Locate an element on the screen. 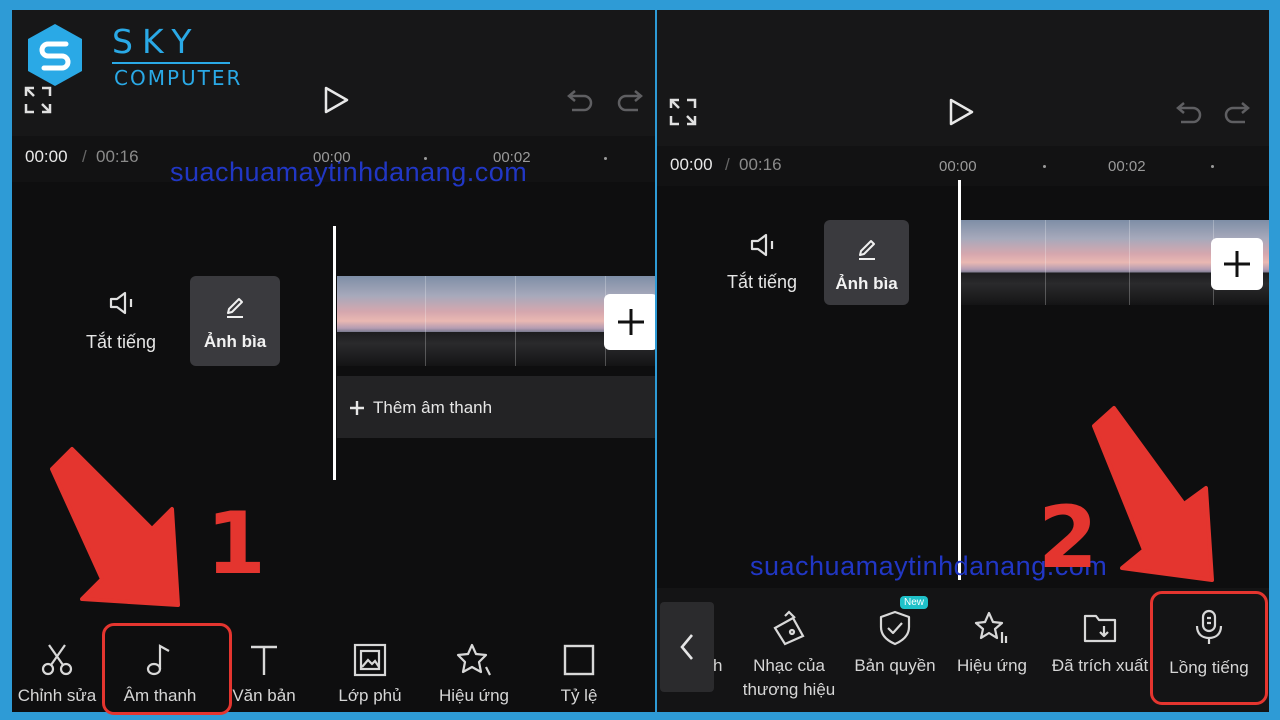 The image size is (1280, 720). right-mute-label: Tắt tiếng is located at coordinates (762, 282).